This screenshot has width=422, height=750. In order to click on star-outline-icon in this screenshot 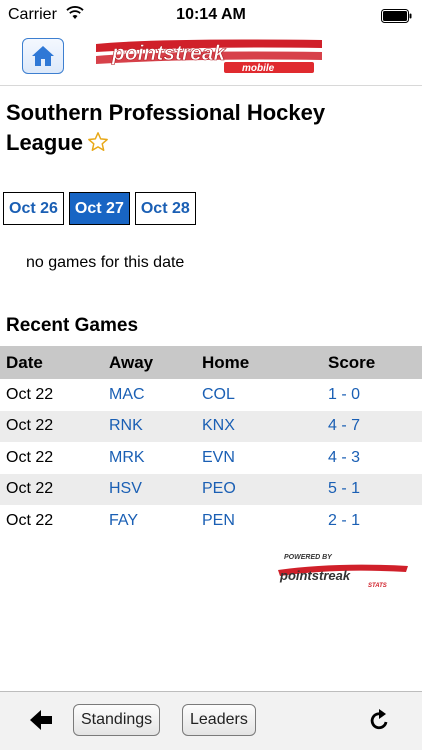, I will do `click(98, 142)`.